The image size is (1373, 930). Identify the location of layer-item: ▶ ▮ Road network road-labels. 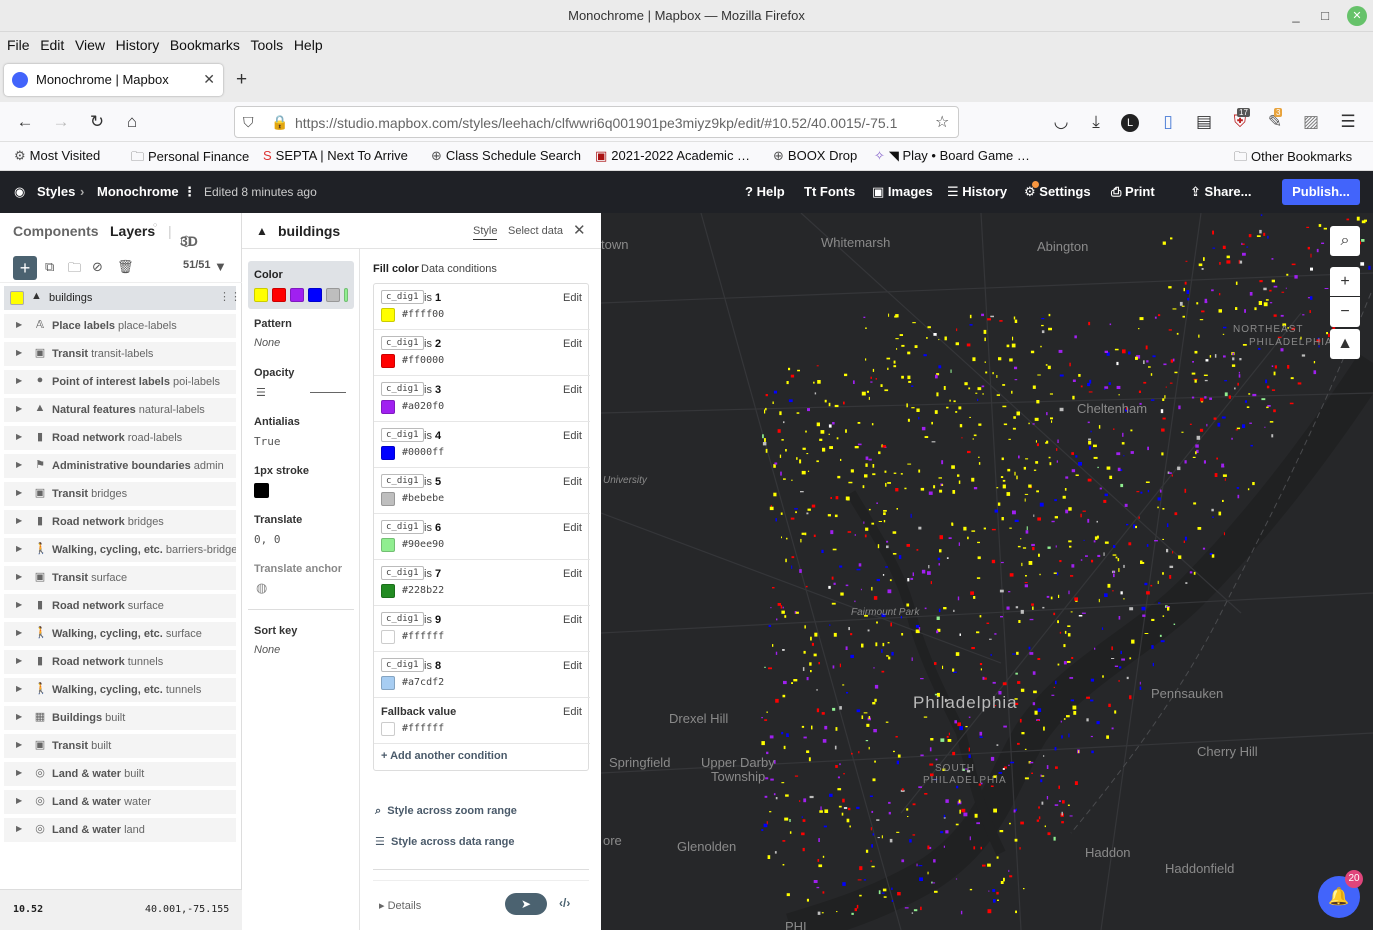
(120, 438).